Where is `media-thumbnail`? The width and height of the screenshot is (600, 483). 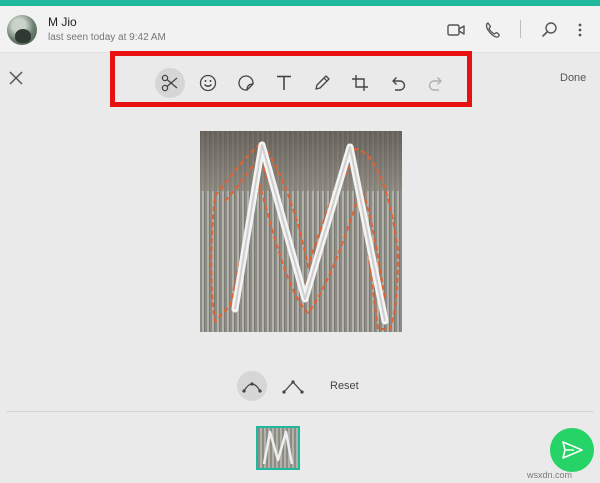 media-thumbnail is located at coordinates (278, 448).